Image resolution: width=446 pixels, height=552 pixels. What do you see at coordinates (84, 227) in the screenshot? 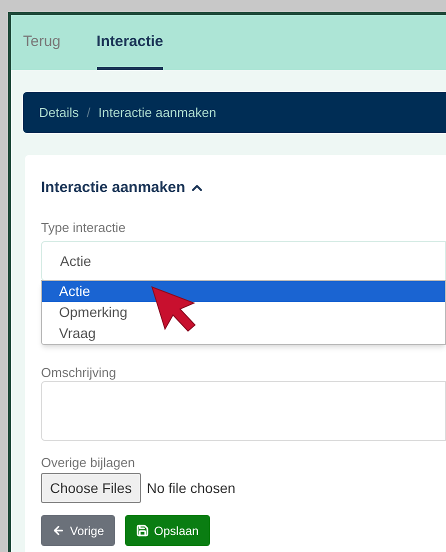
I see `field-label: Type interactie` at bounding box center [84, 227].